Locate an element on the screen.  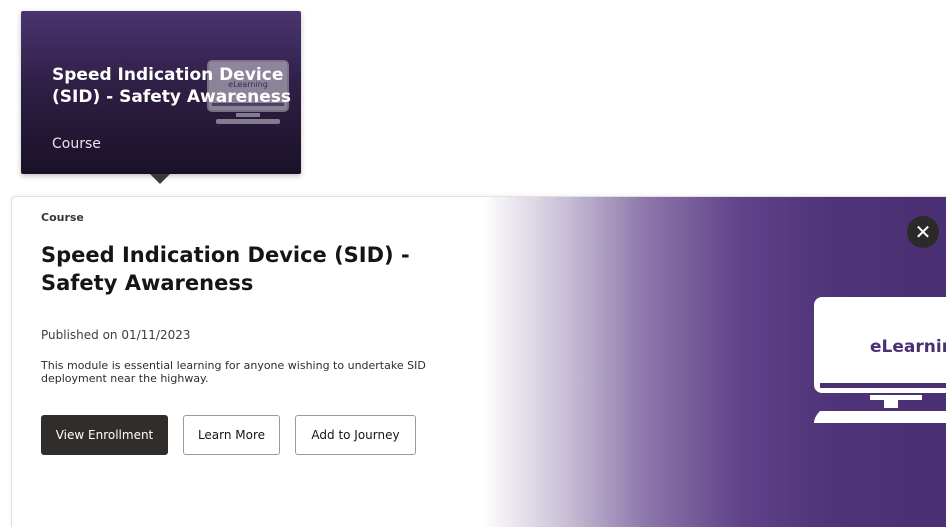
hero-art-label: eLearning is located at coordinates (908, 347).